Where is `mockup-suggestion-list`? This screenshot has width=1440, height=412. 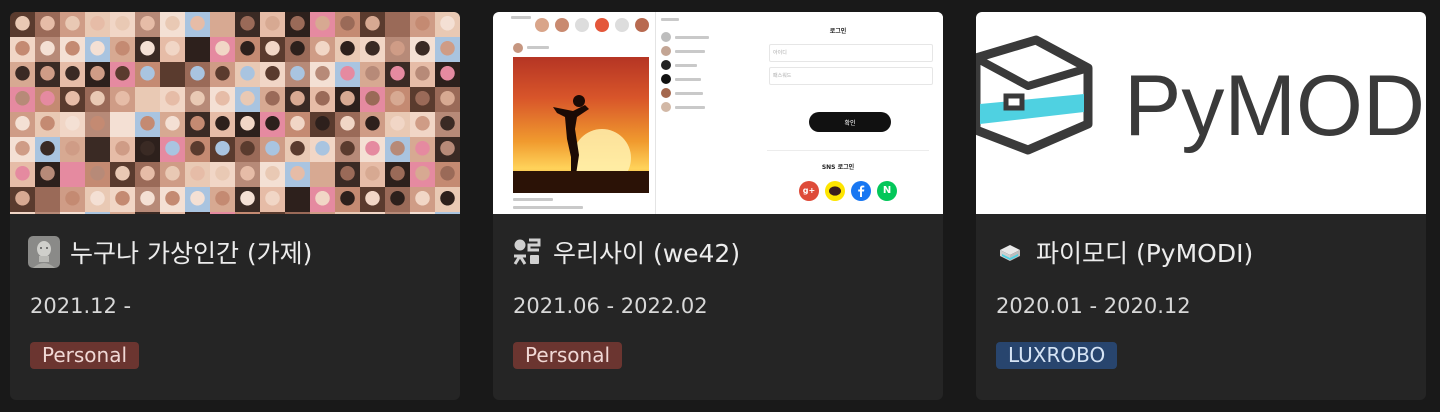 mockup-suggestion-list is located at coordinates (694, 113).